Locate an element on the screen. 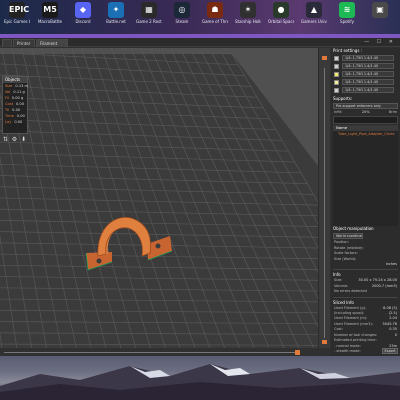 This screenshot has height=400, width=400. info-key: - stealth mode: is located at coordinates (347, 350).